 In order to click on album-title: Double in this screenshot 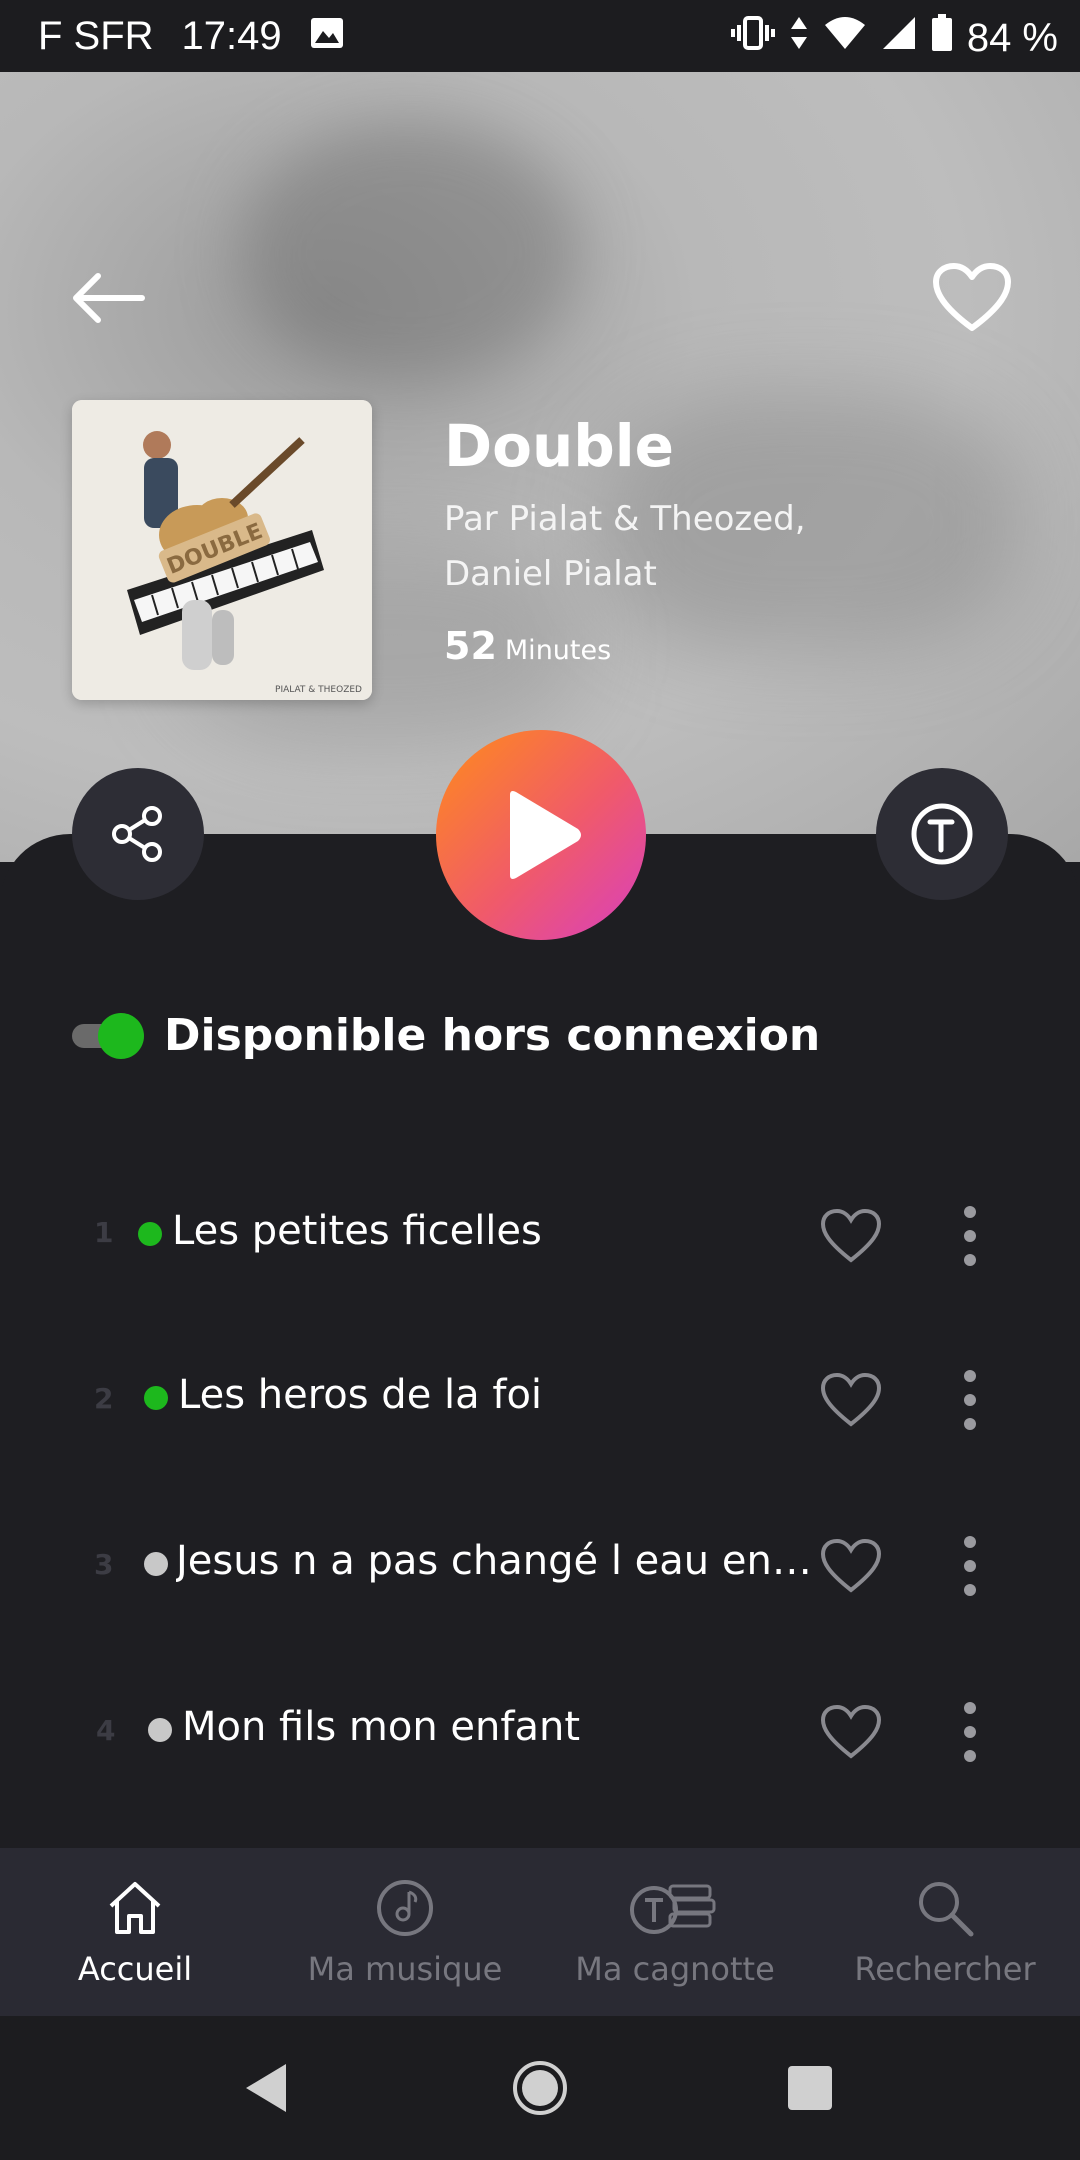, I will do `click(559, 446)`.